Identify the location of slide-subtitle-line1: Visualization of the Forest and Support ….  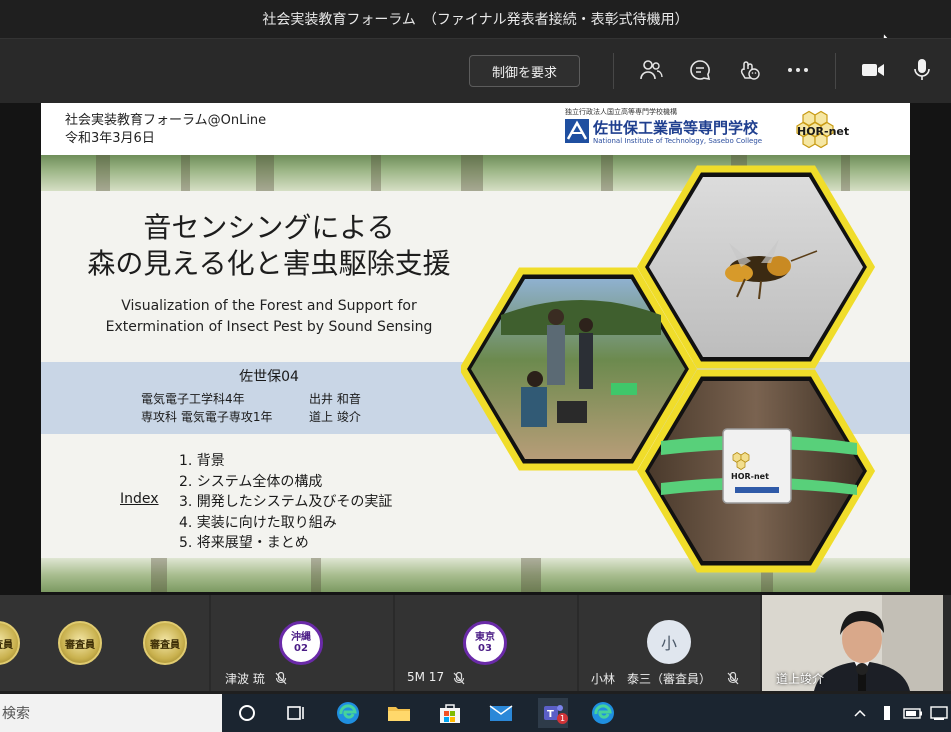
(269, 306).